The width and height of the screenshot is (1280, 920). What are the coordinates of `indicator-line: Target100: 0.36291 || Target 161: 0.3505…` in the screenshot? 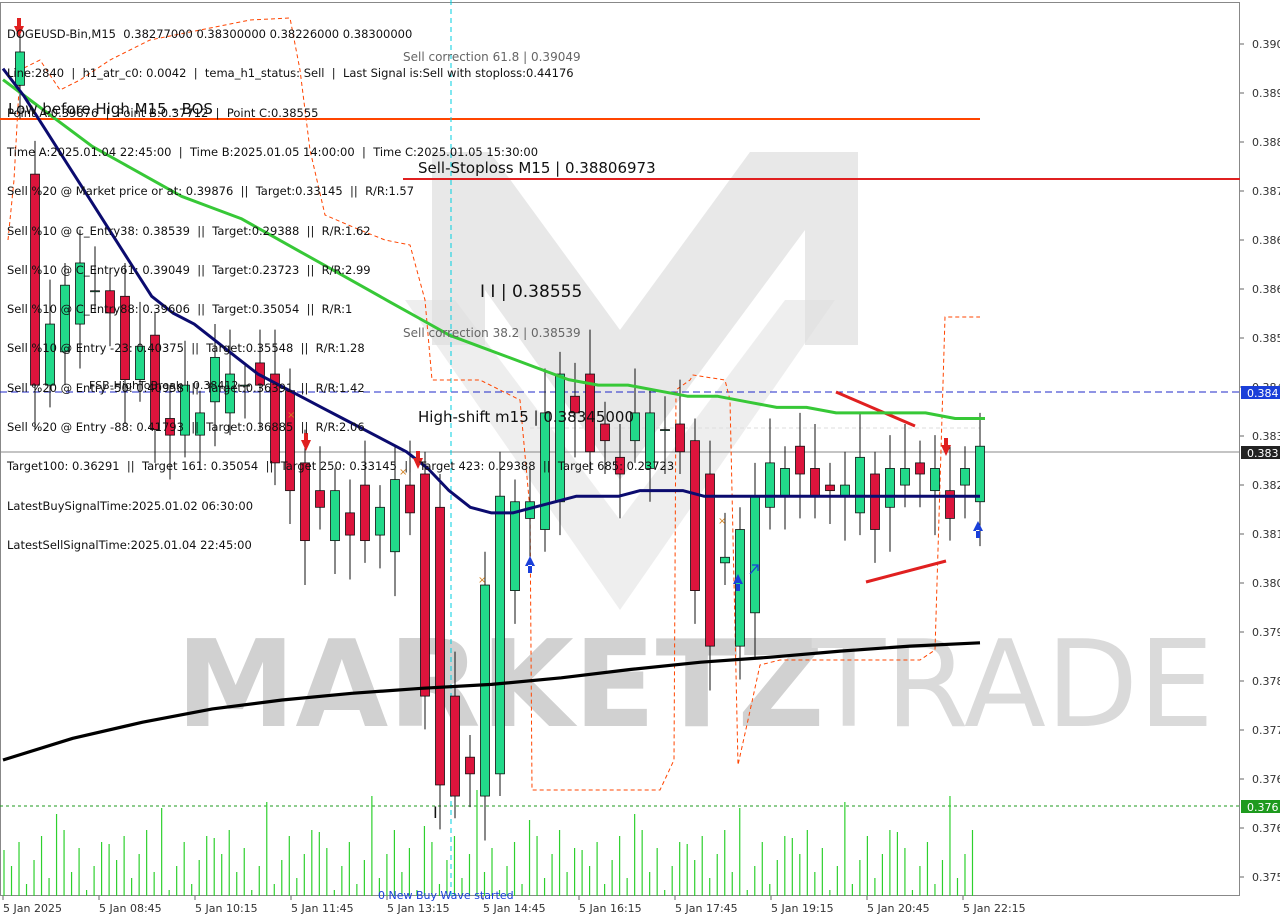 It's located at (341, 466).